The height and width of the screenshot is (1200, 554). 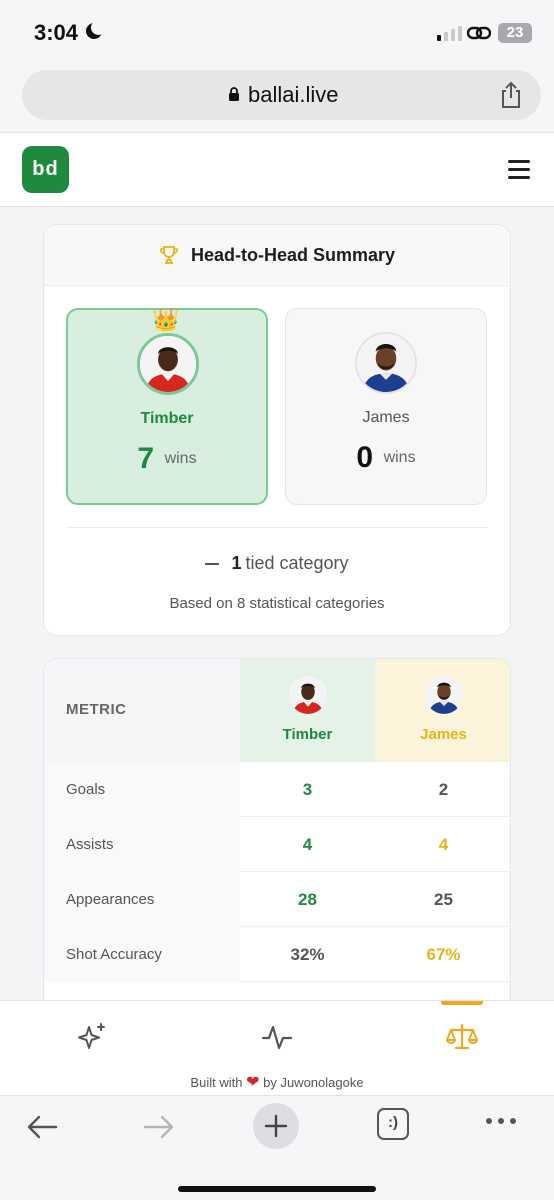 I want to click on tied-count: 1, so click(x=236, y=563).